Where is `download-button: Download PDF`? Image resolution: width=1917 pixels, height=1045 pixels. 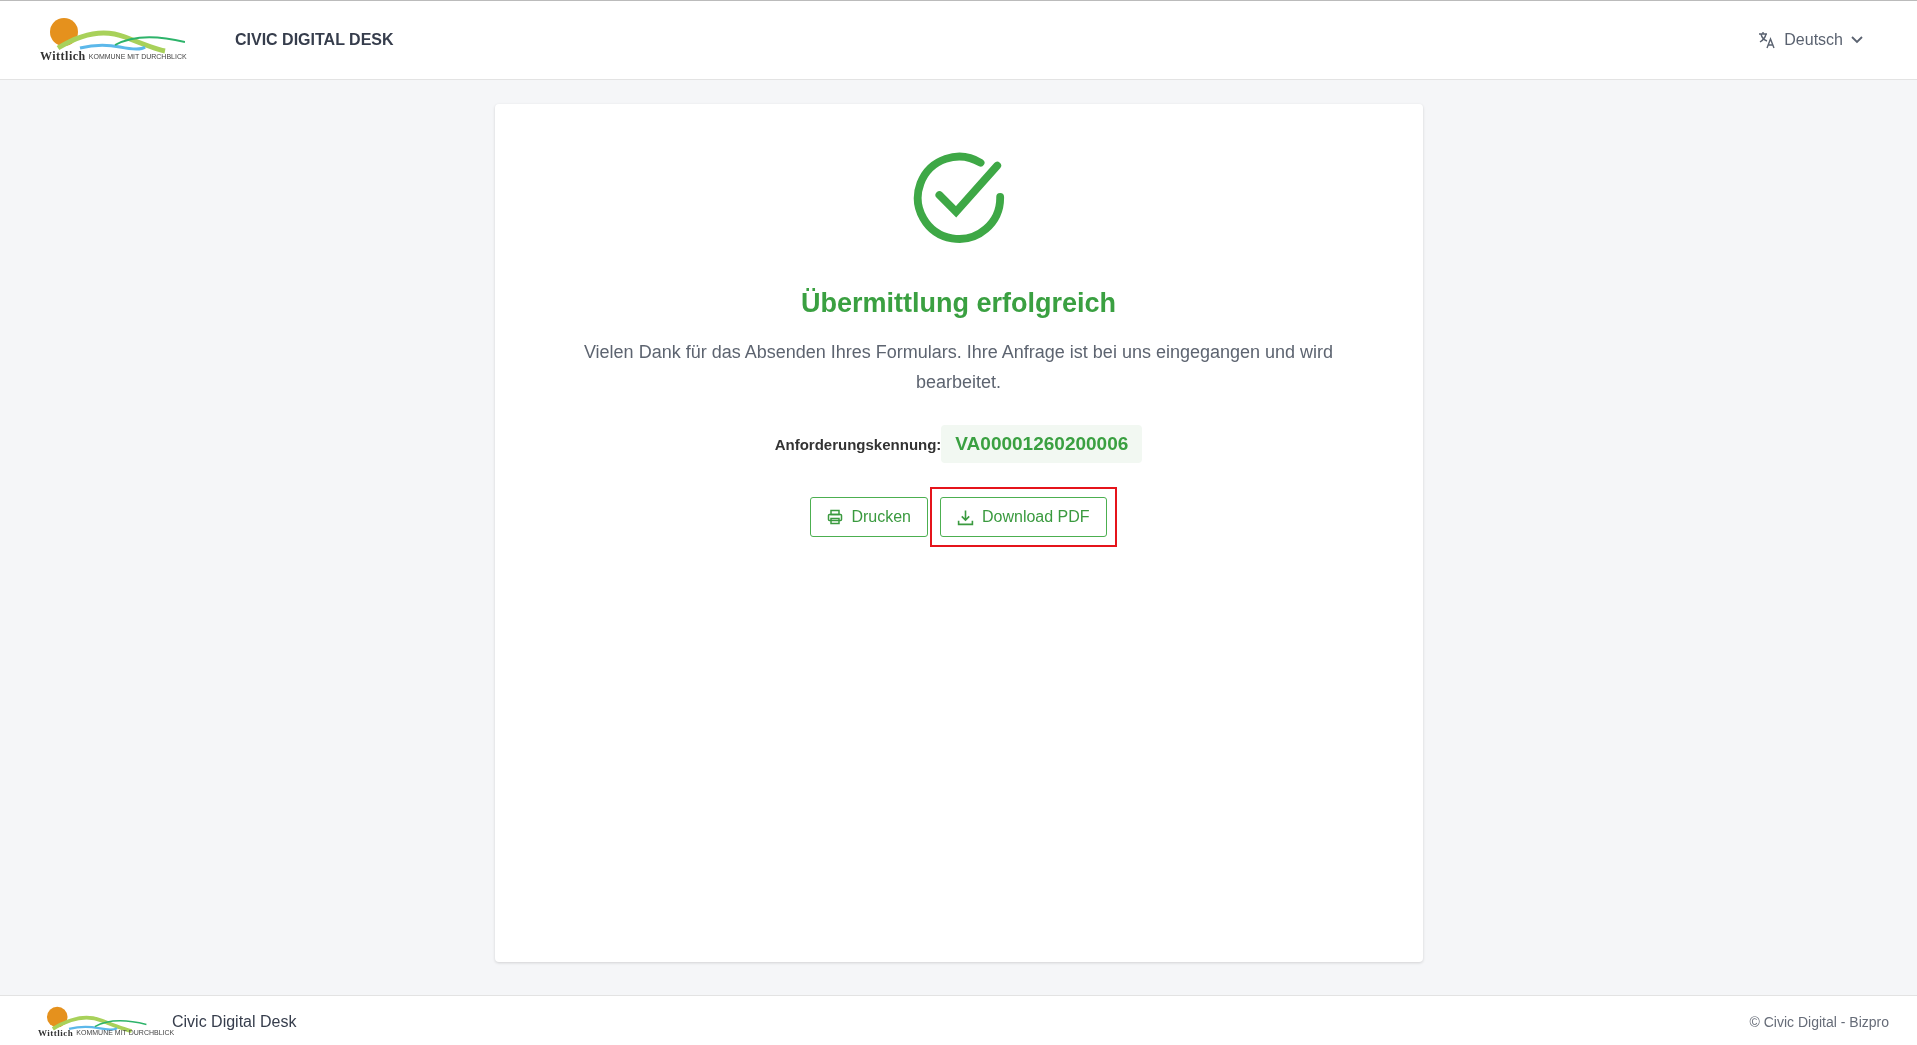 download-button: Download PDF is located at coordinates (1023, 517).